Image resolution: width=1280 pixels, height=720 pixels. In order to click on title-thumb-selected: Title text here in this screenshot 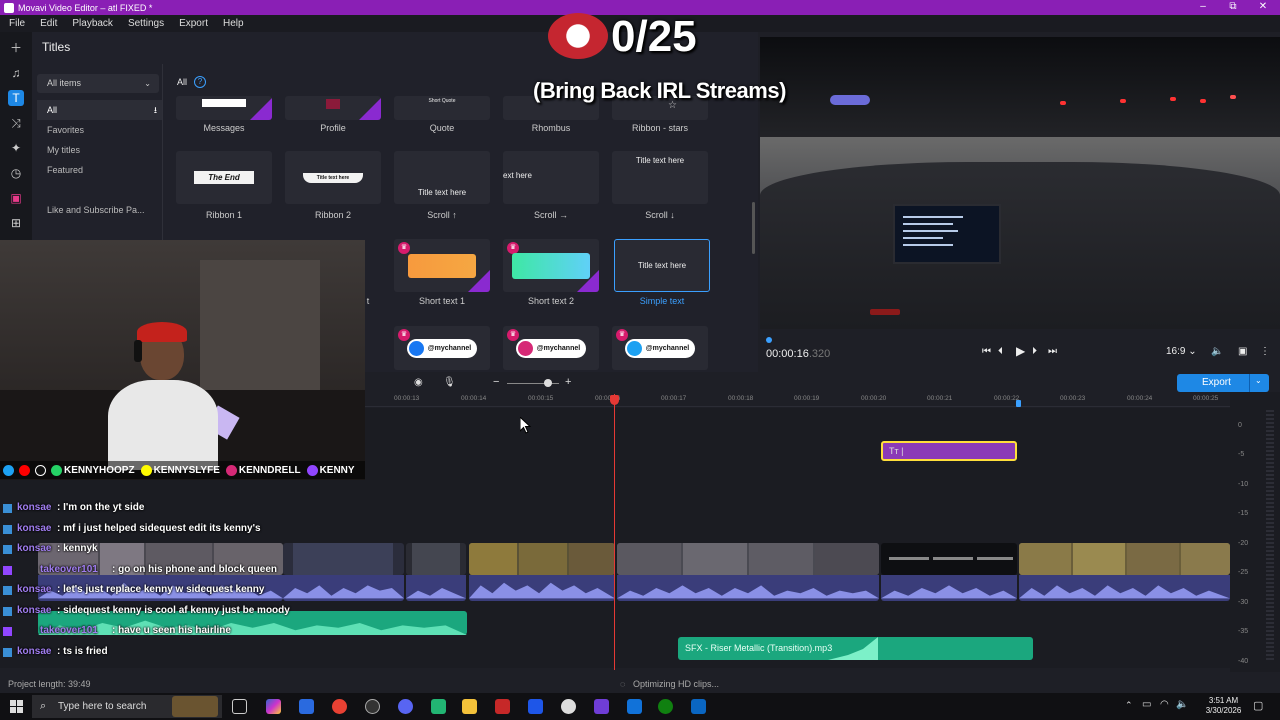, I will do `click(662, 265)`.